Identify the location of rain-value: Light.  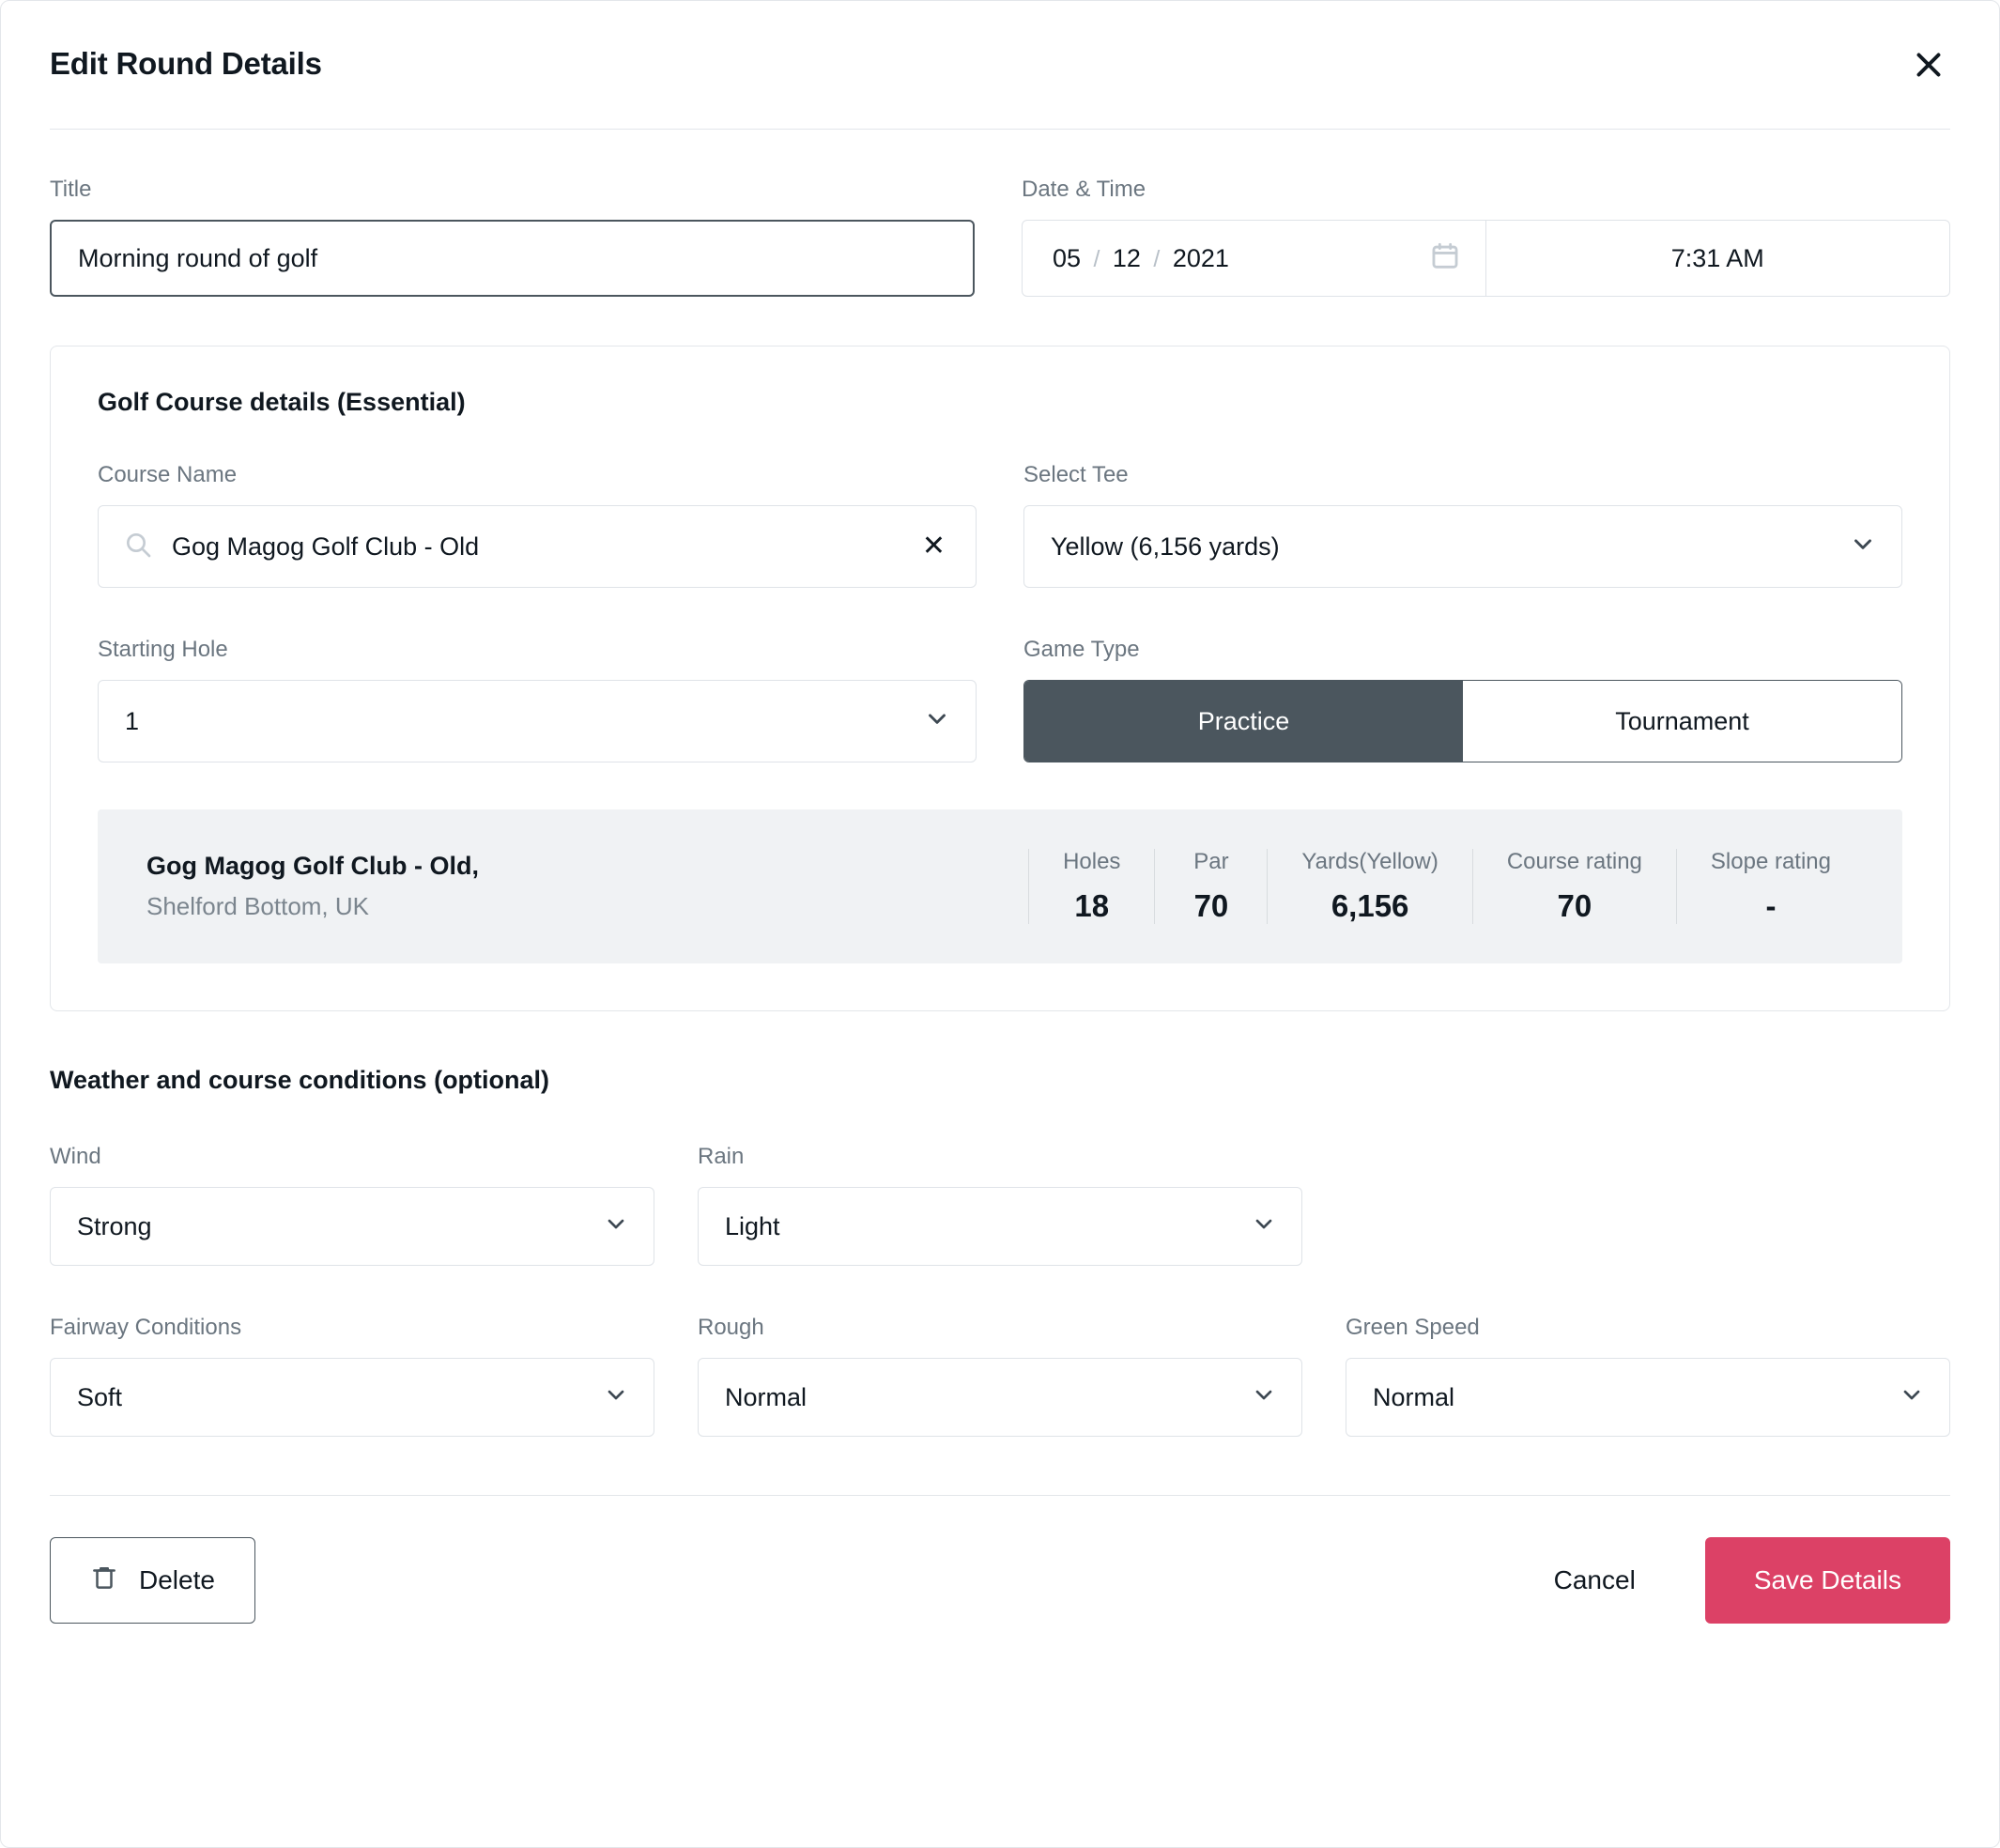
(752, 1225).